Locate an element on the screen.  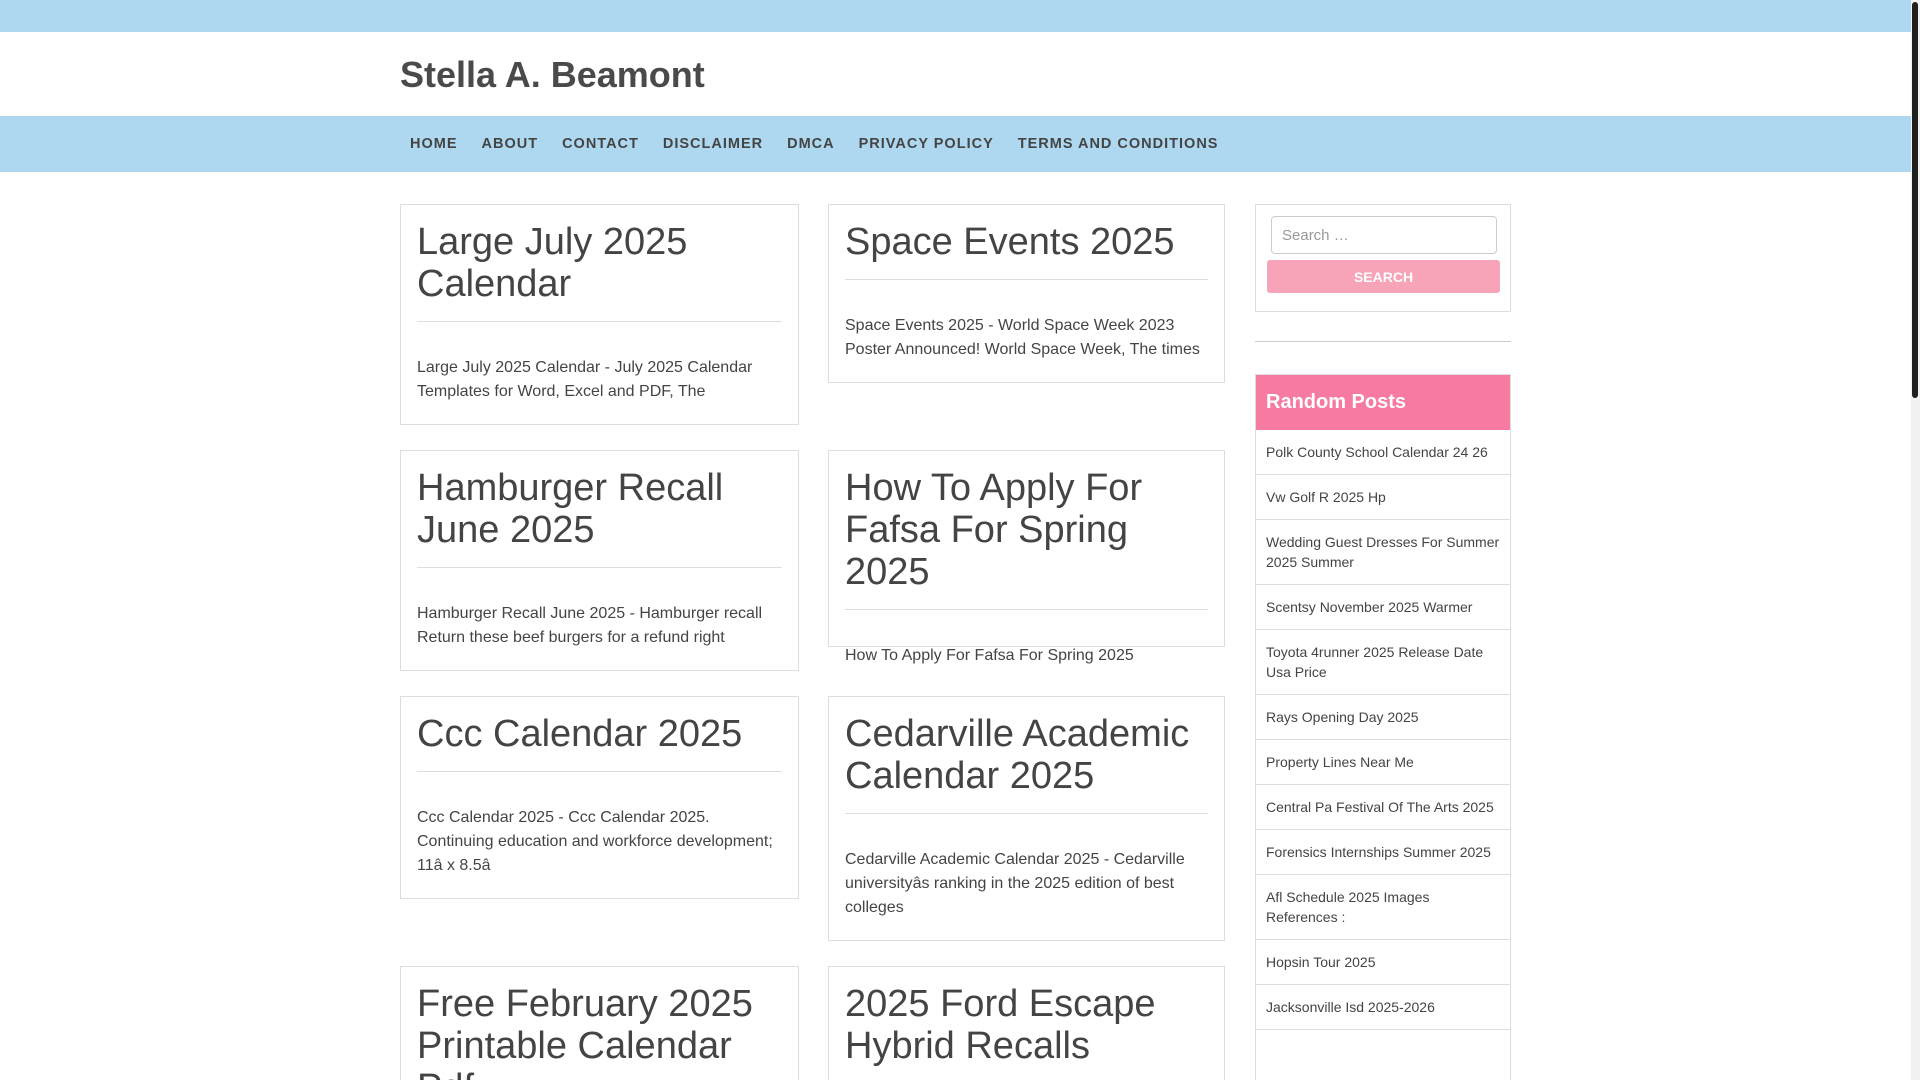
post-title: Space Events 2025 is located at coordinates (1026, 250).